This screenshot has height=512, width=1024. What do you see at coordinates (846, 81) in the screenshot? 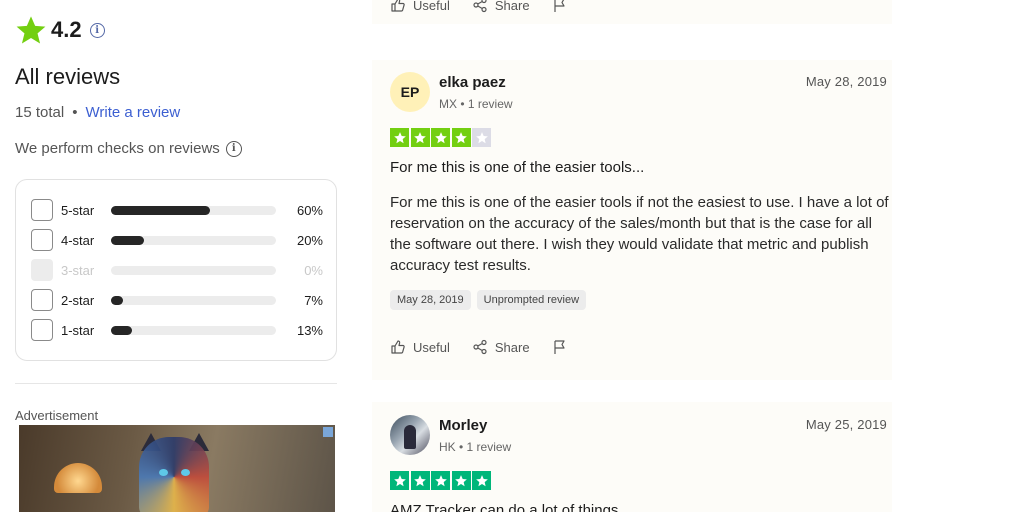
I see `review-date: May 28, 2019` at bounding box center [846, 81].